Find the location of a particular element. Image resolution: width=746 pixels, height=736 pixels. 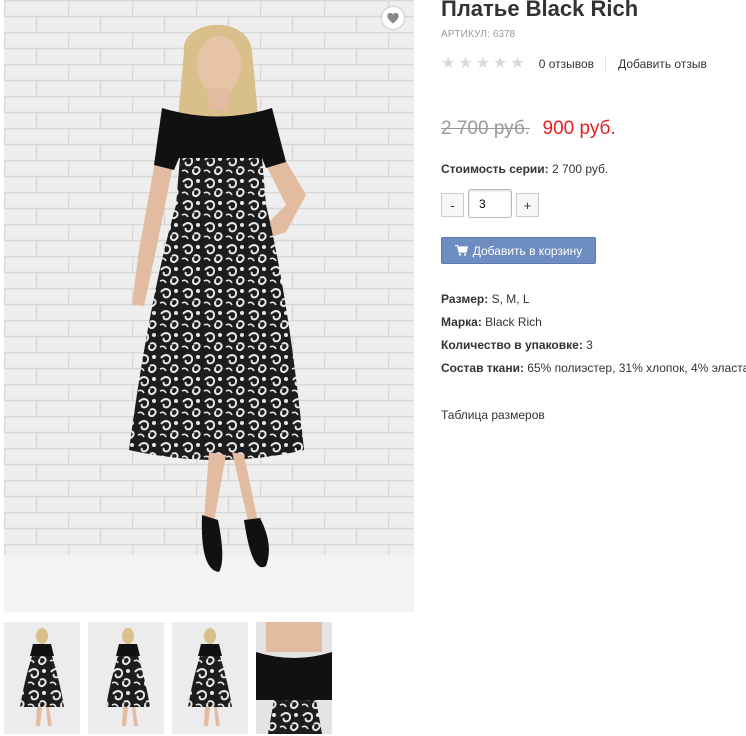

add-review-link: Добавить отзыв is located at coordinates (662, 64).